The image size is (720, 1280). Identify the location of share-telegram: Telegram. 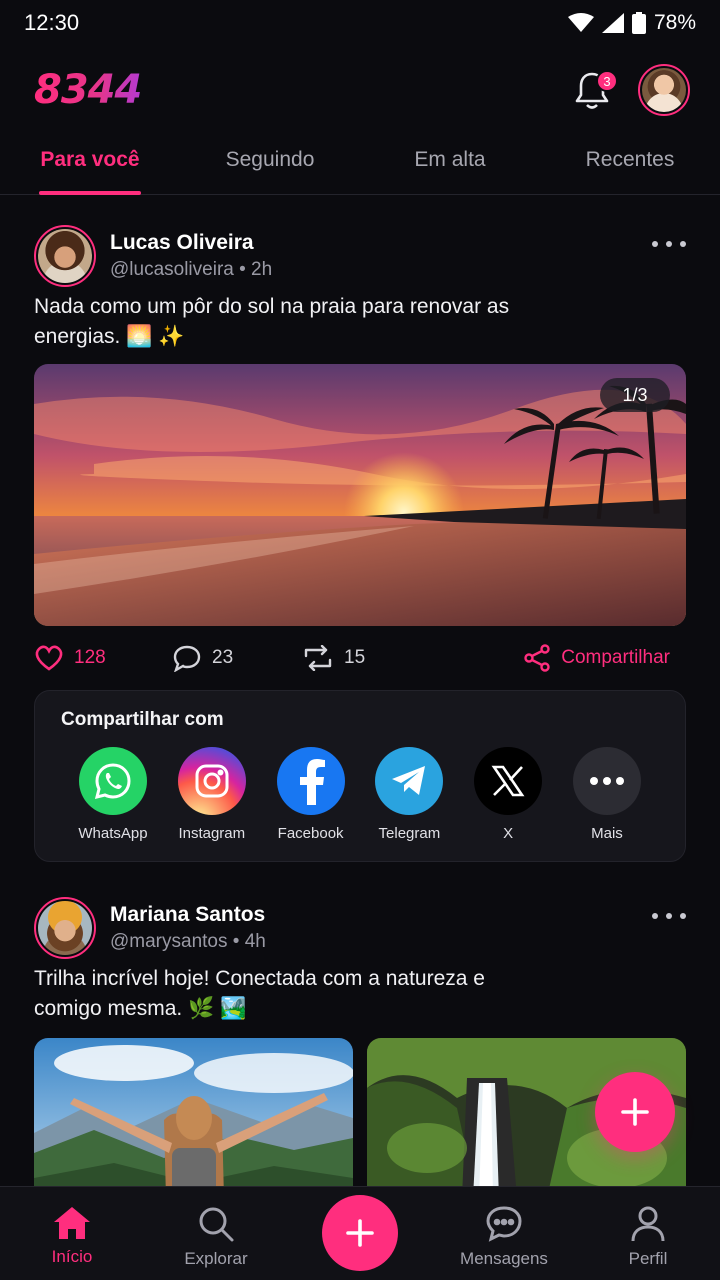
(409, 794).